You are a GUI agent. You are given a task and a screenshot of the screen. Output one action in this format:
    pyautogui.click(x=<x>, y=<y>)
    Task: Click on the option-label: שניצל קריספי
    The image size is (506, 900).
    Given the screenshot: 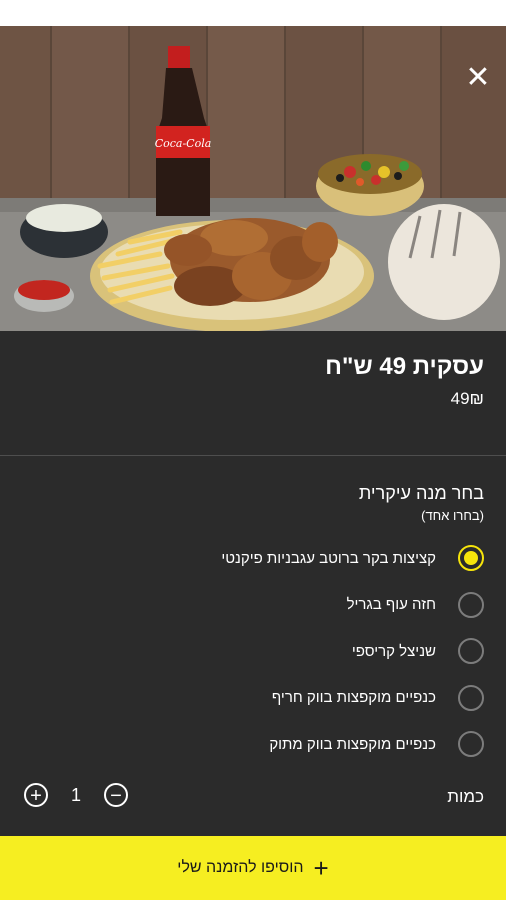 What is the action you would take?
    pyautogui.click(x=393, y=651)
    